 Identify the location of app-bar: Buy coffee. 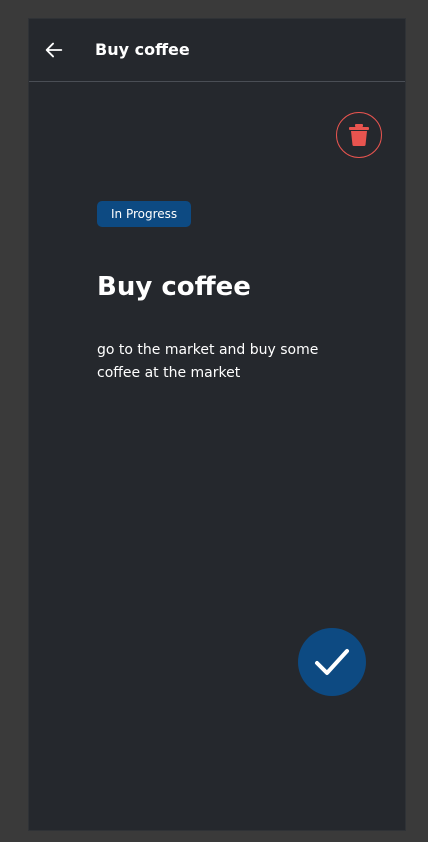
(217, 50).